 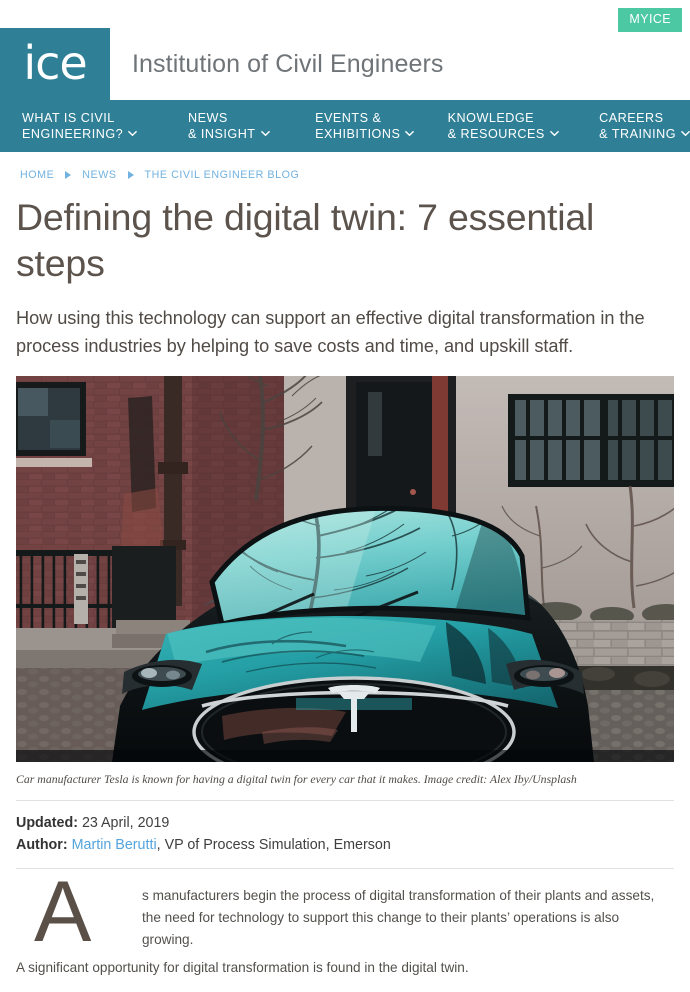 I want to click on nav-label-line2: EXHIBITIONS, so click(x=358, y=134).